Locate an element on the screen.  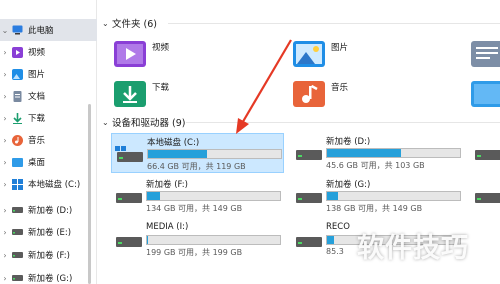
watermark-text: 软件技巧 is located at coordinates (413, 248).